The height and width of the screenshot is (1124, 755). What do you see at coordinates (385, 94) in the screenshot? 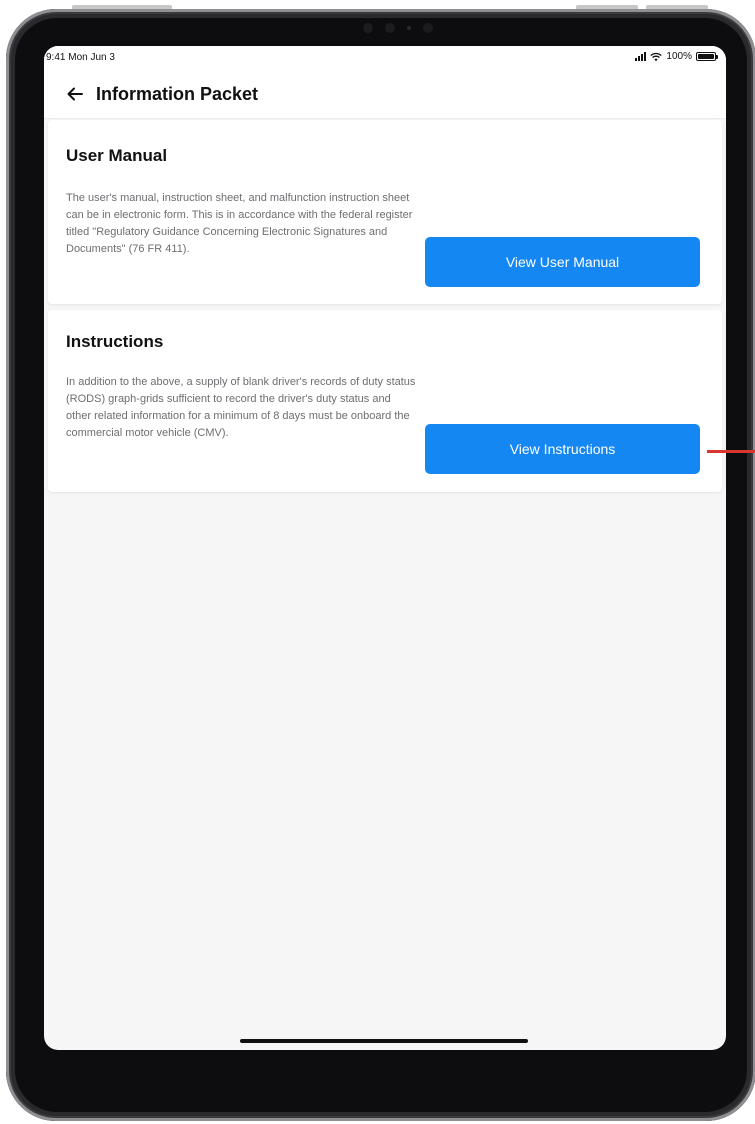
I see `nav-bar: Information Packet` at bounding box center [385, 94].